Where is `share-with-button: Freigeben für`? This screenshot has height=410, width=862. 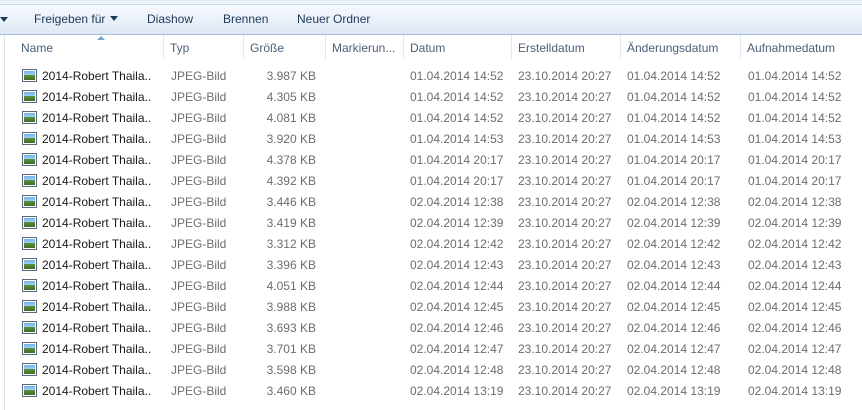 share-with-button: Freigeben für is located at coordinates (76, 19).